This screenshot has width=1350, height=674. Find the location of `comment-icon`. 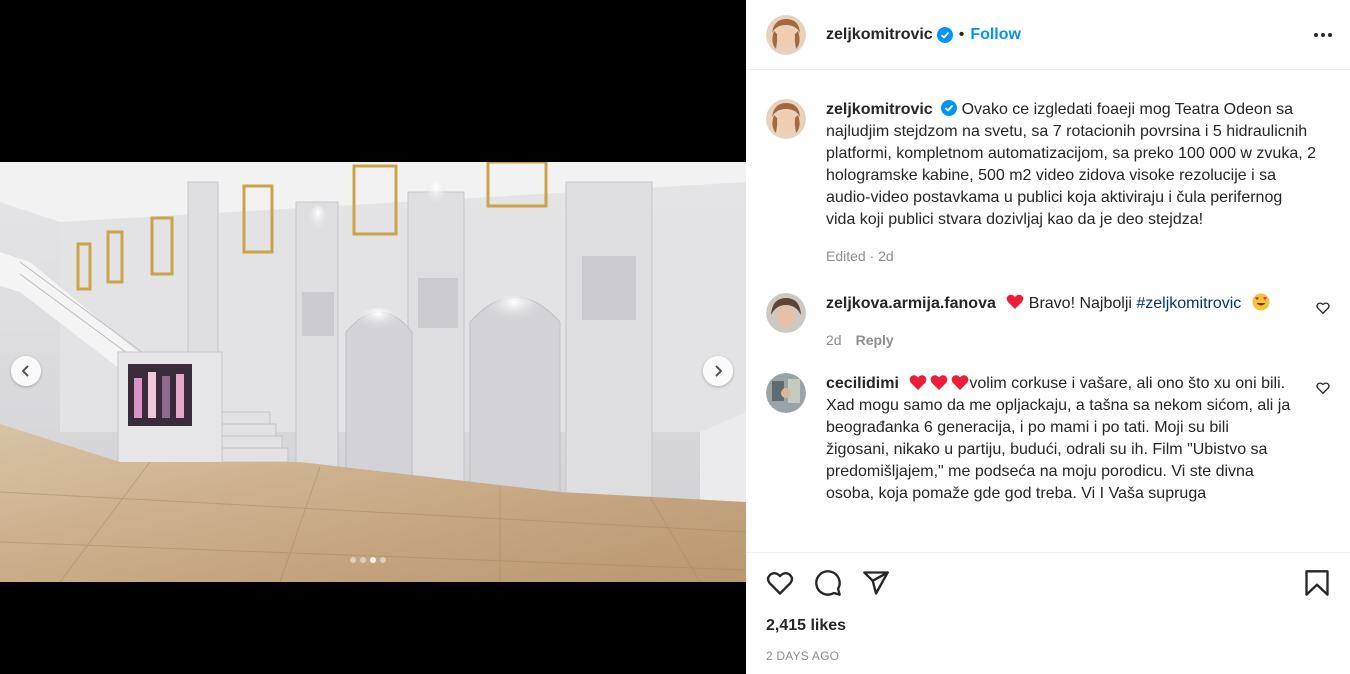

comment-icon is located at coordinates (828, 583).